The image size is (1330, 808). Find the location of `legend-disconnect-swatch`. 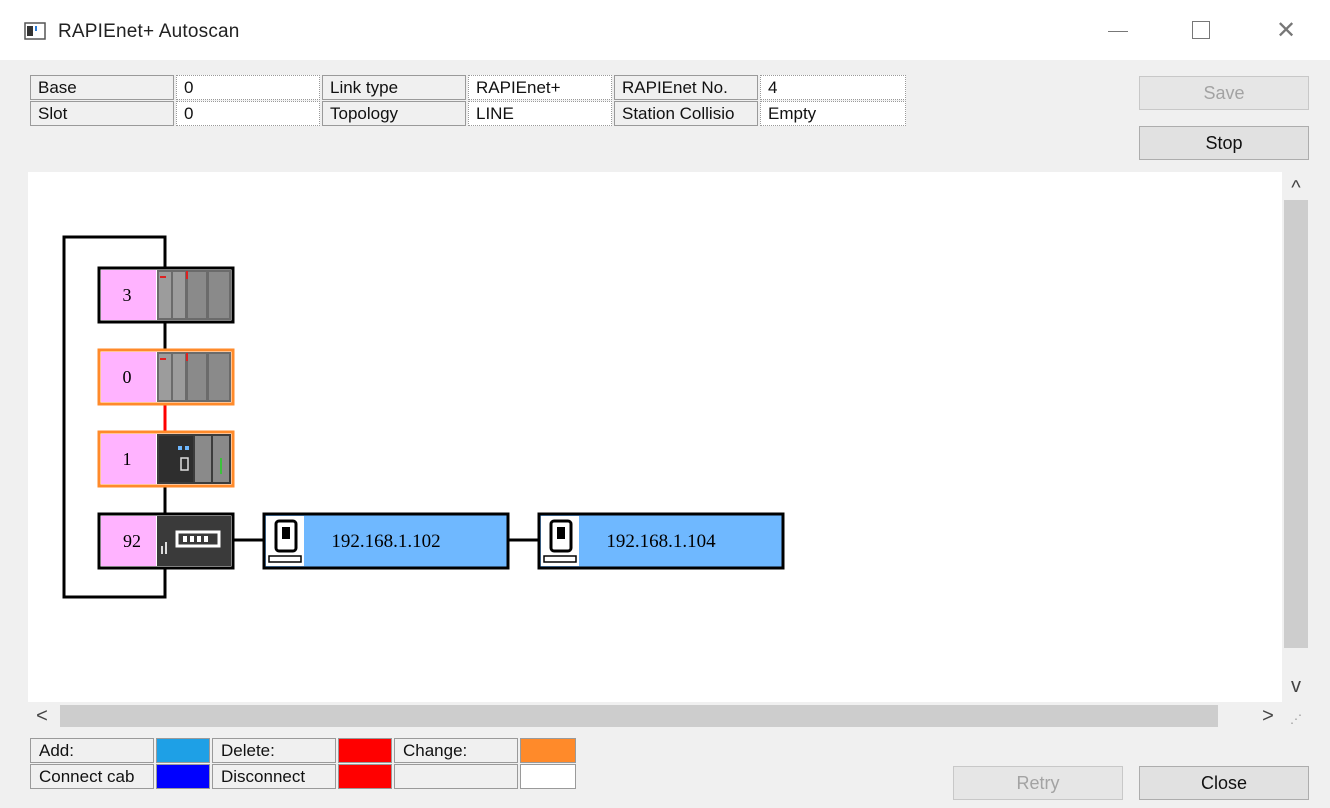

legend-disconnect-swatch is located at coordinates (365, 776).